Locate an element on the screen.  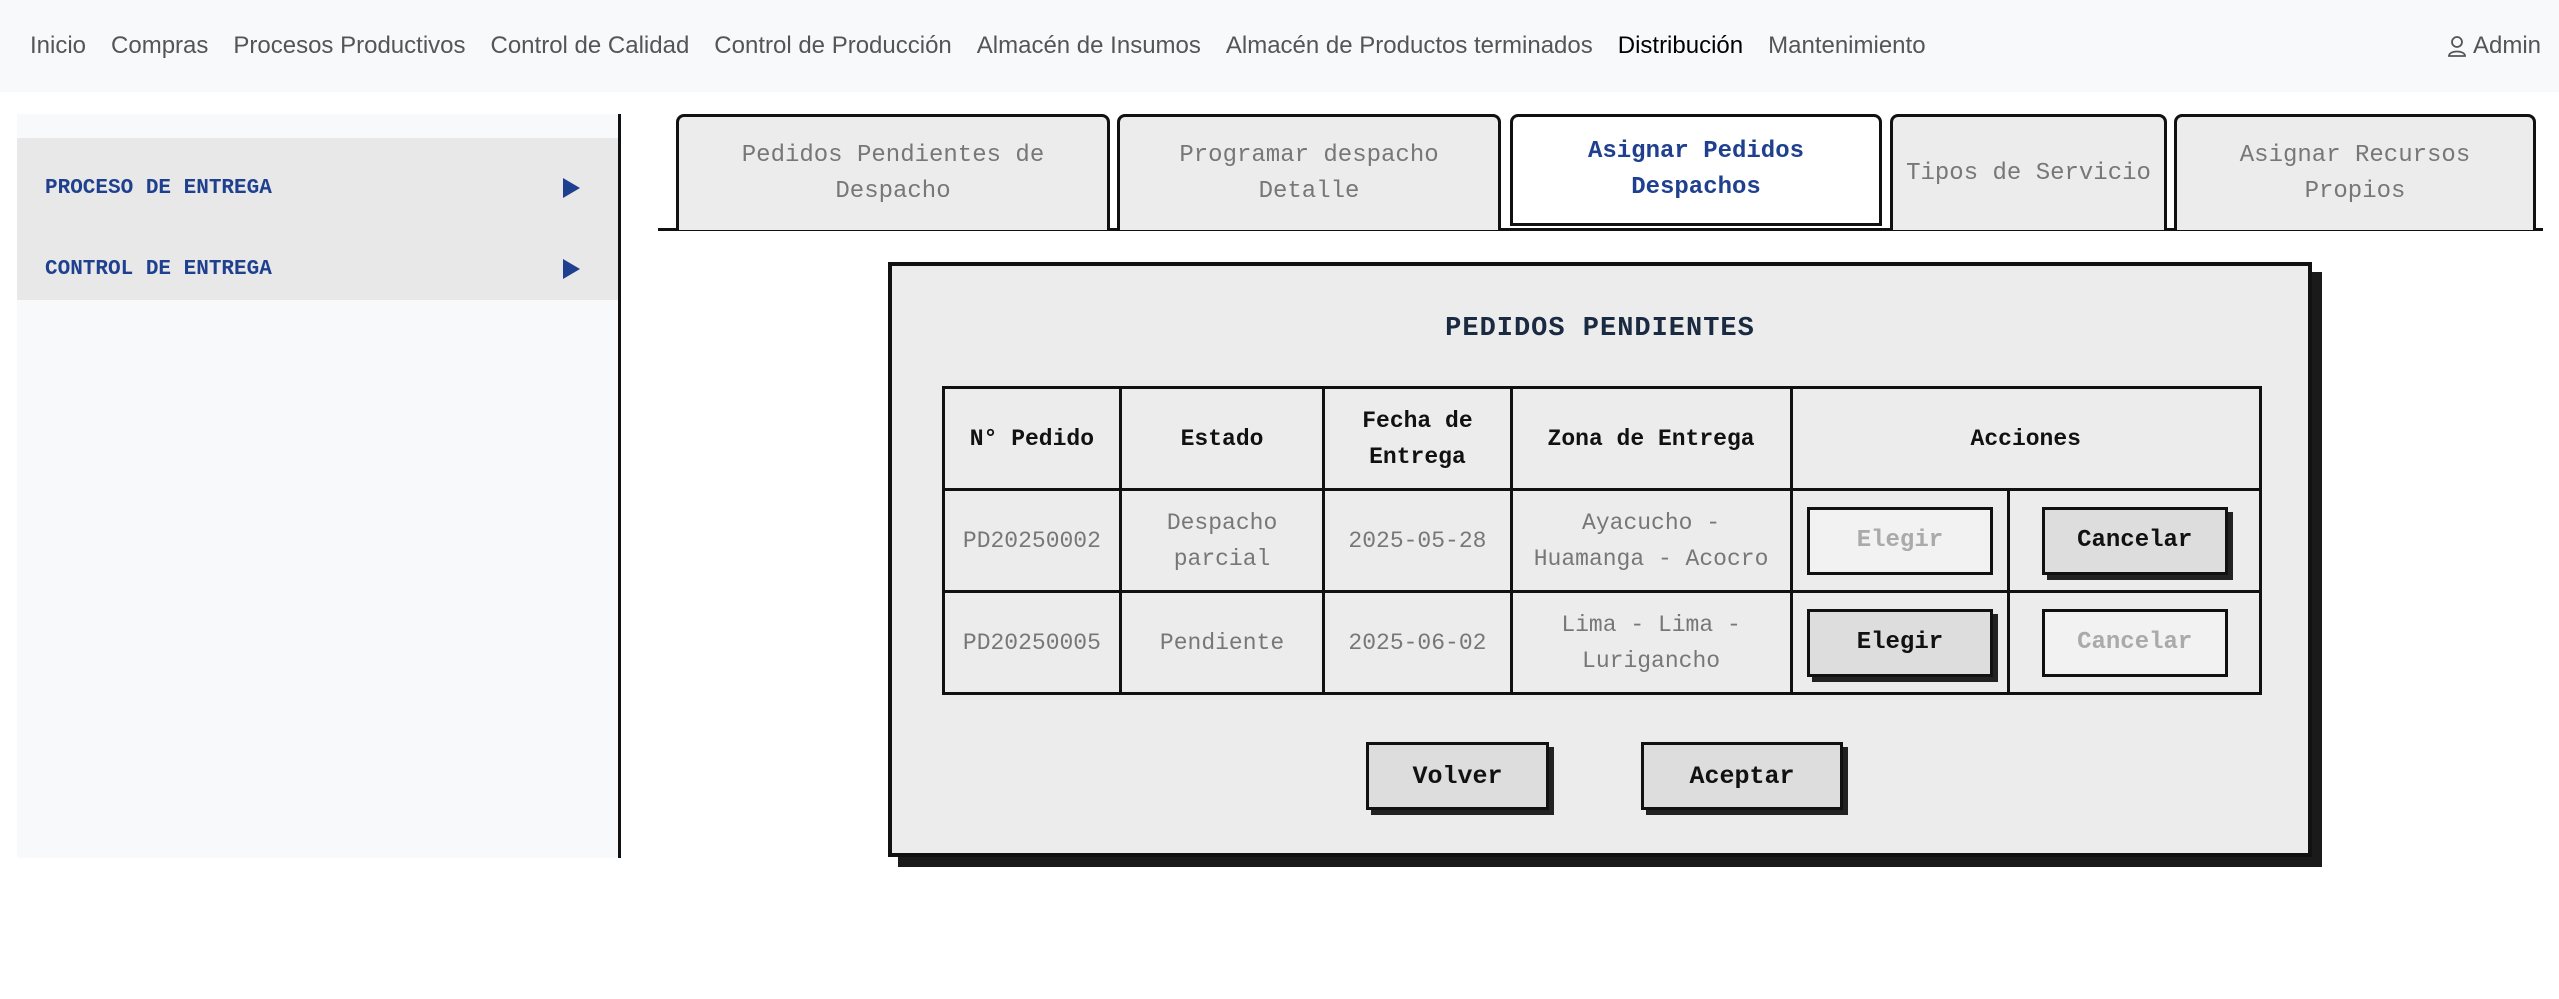
user-icon is located at coordinates (2457, 46).